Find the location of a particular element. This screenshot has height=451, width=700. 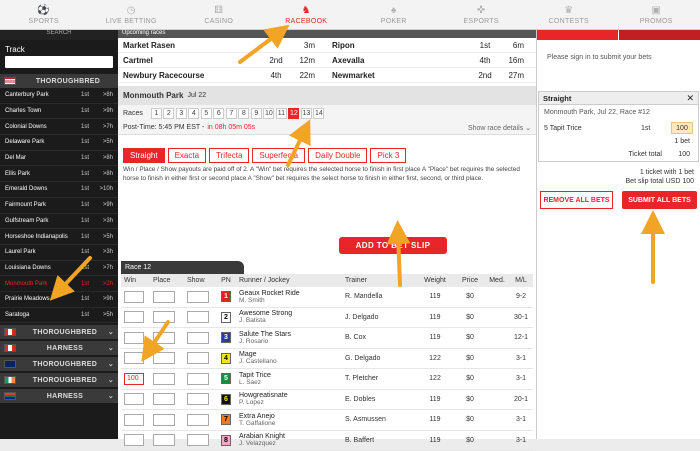

col-win: Win is located at coordinates (135, 280).